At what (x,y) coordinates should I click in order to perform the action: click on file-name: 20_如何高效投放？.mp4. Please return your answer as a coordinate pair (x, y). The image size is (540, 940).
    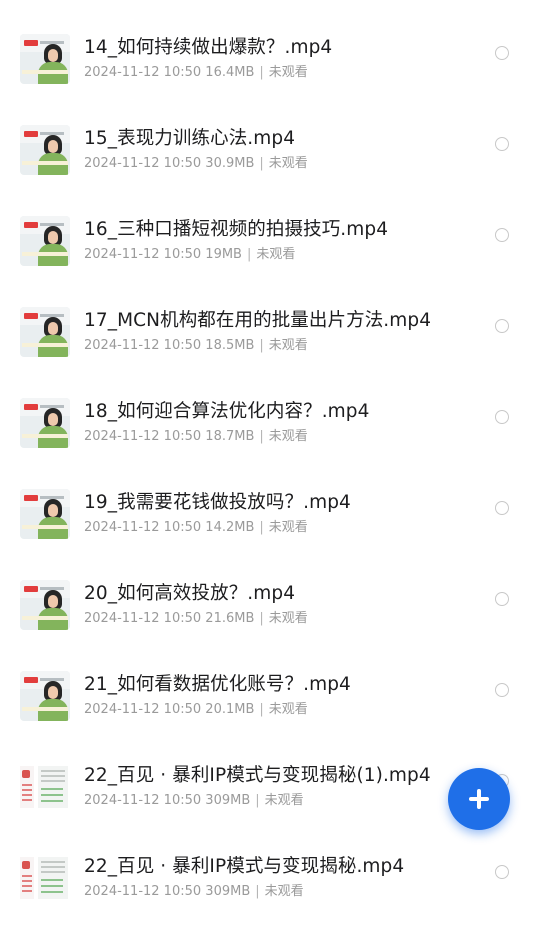
    Looking at the image, I should click on (190, 593).